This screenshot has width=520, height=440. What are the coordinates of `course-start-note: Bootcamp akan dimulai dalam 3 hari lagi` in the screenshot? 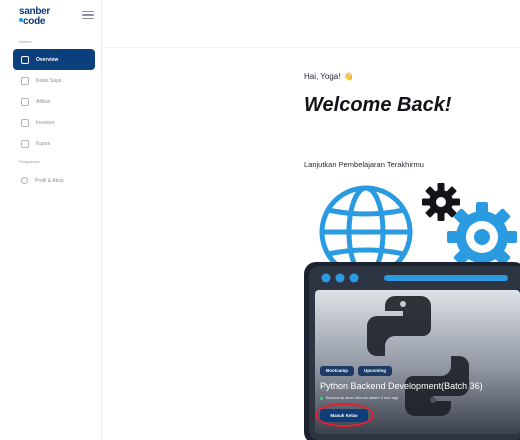 It's located at (359, 398).